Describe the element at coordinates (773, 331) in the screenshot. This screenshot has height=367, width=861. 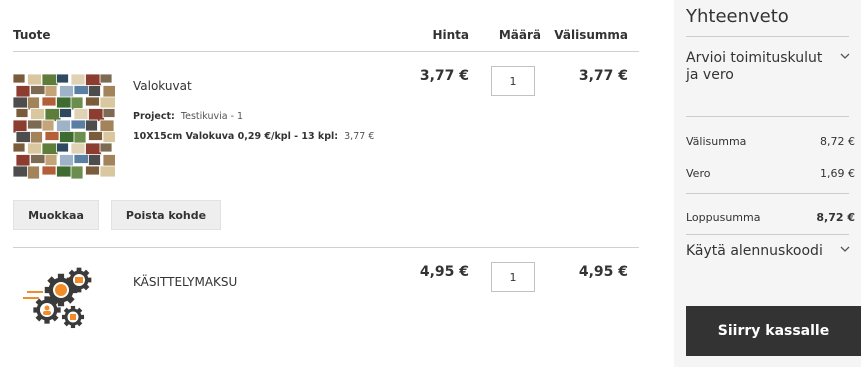
I see `checkout-button: Siirry kassalle` at that location.